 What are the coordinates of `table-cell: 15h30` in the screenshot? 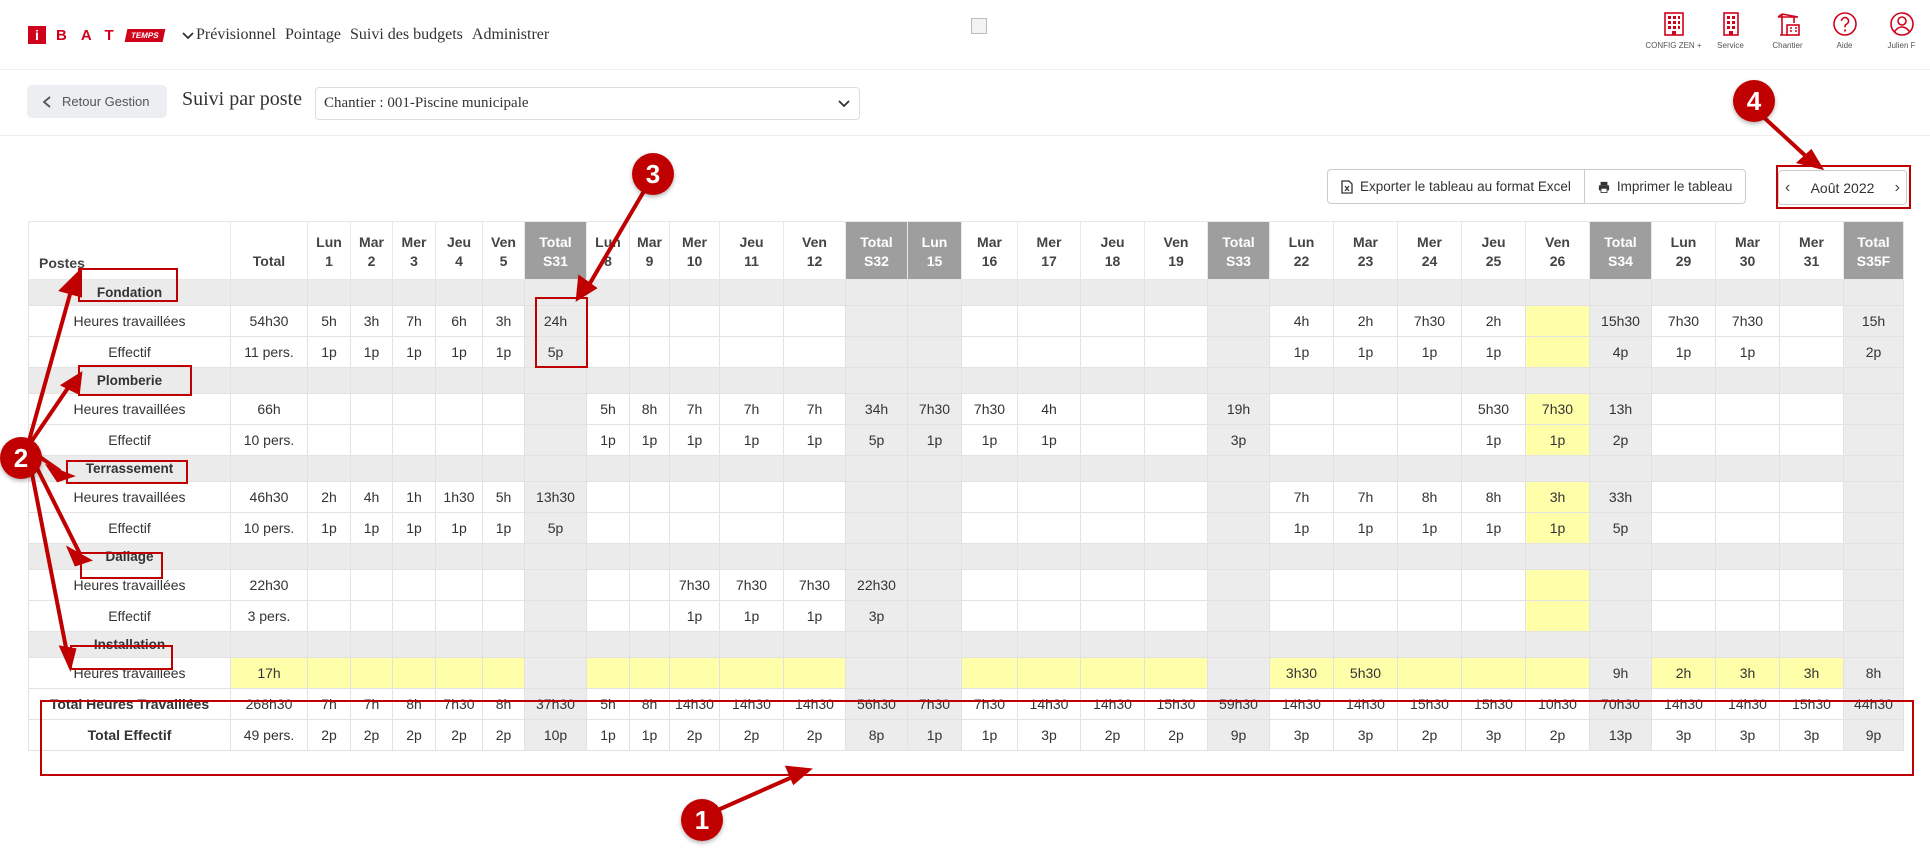 It's located at (1620, 321).